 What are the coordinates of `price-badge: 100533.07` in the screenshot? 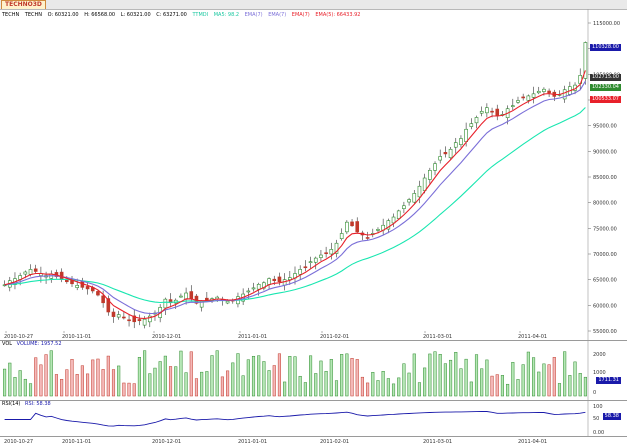 It's located at (605, 99).